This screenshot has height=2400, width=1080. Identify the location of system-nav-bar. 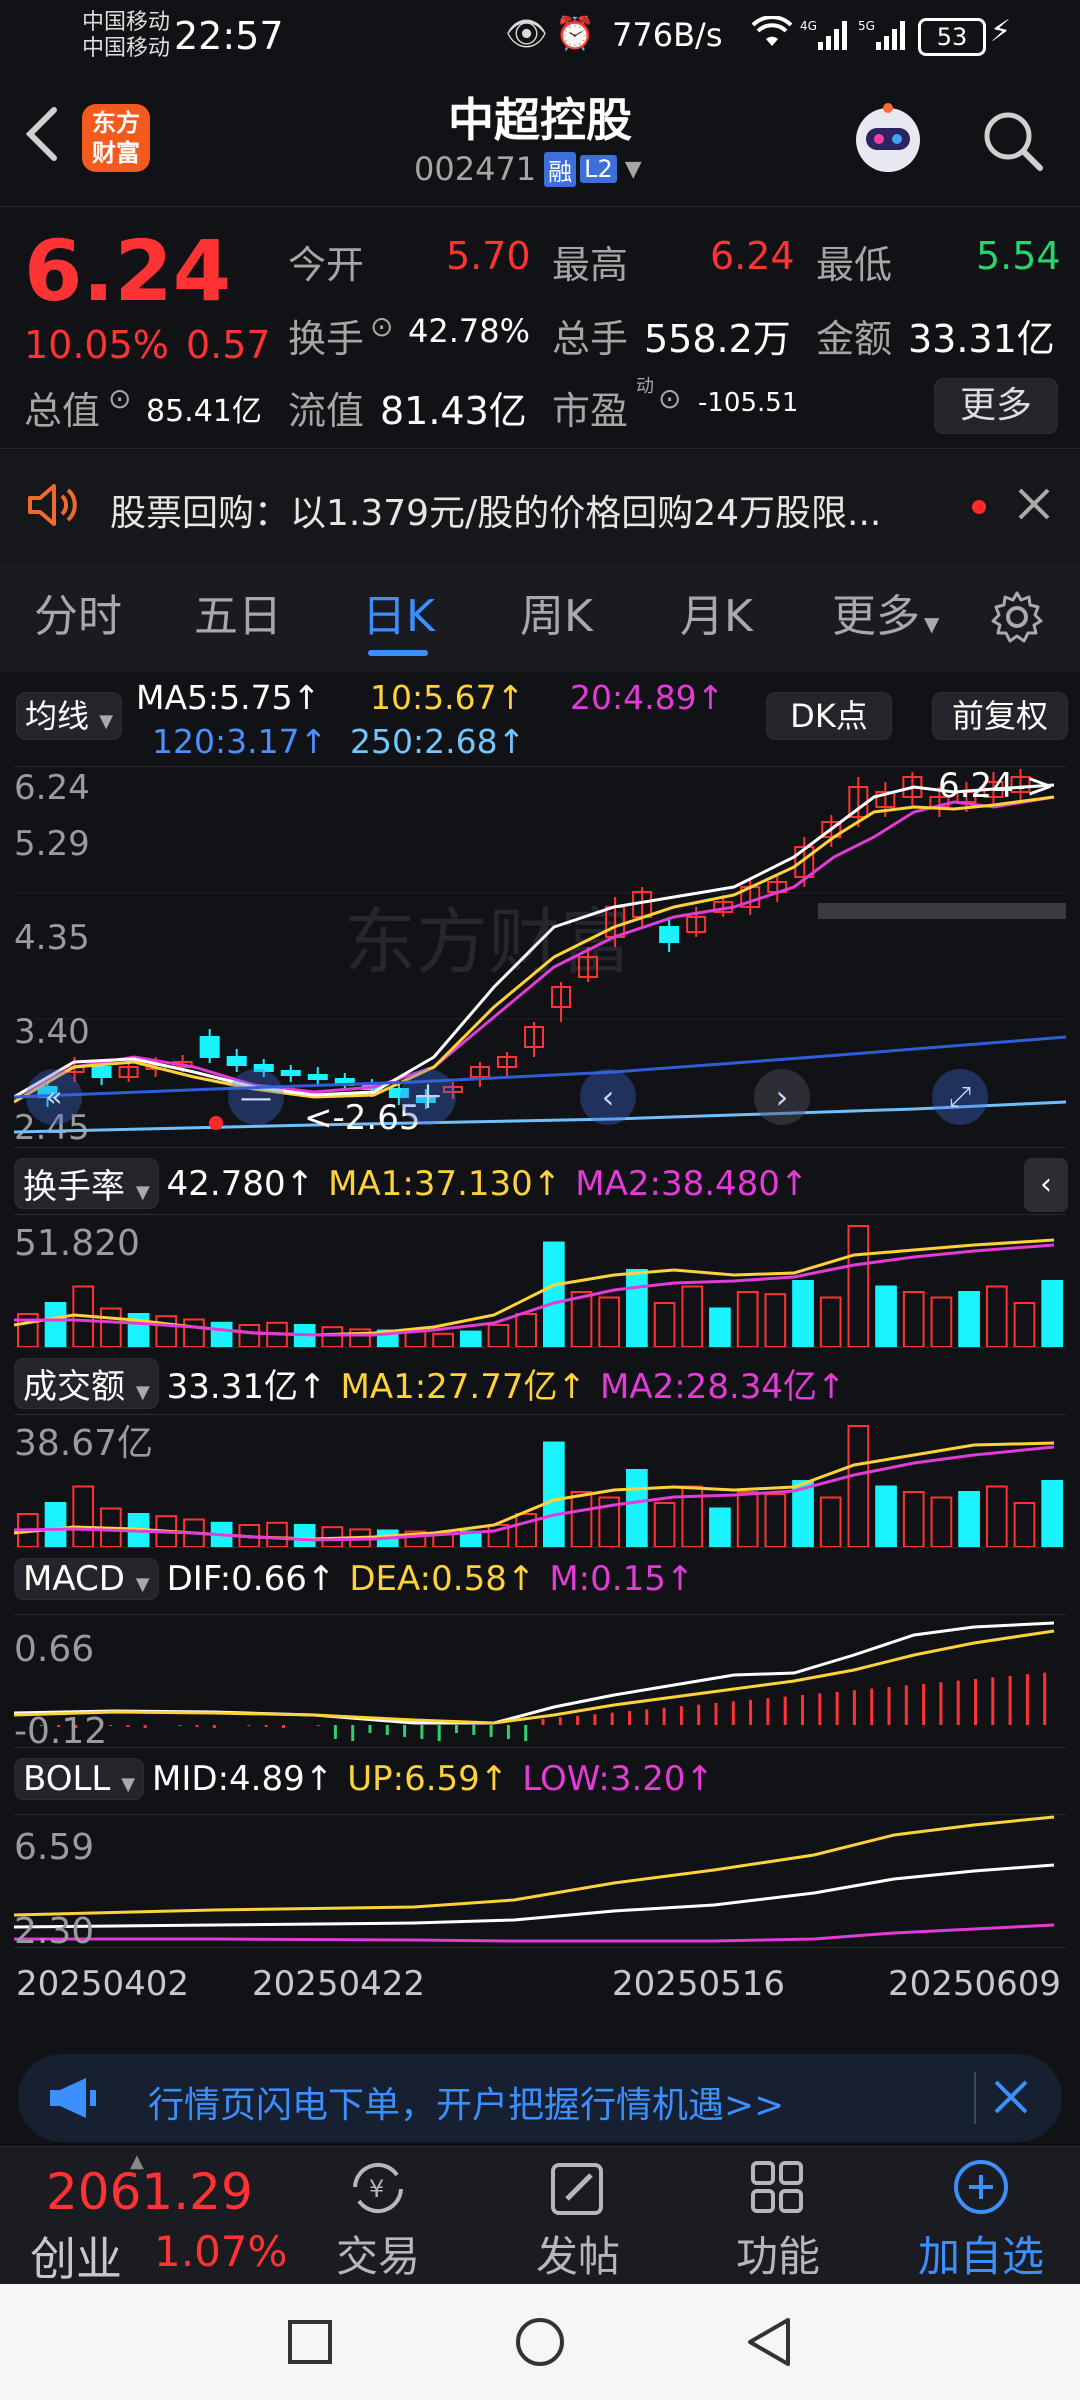
(540, 2342).